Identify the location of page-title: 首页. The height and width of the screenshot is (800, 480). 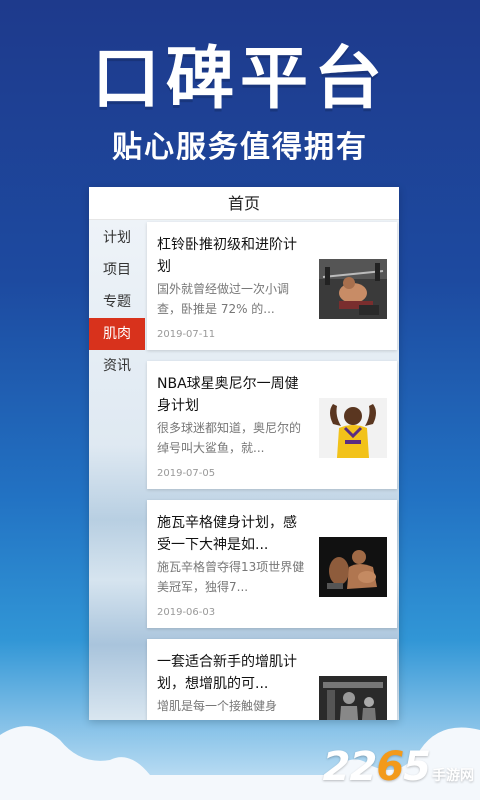
(244, 203).